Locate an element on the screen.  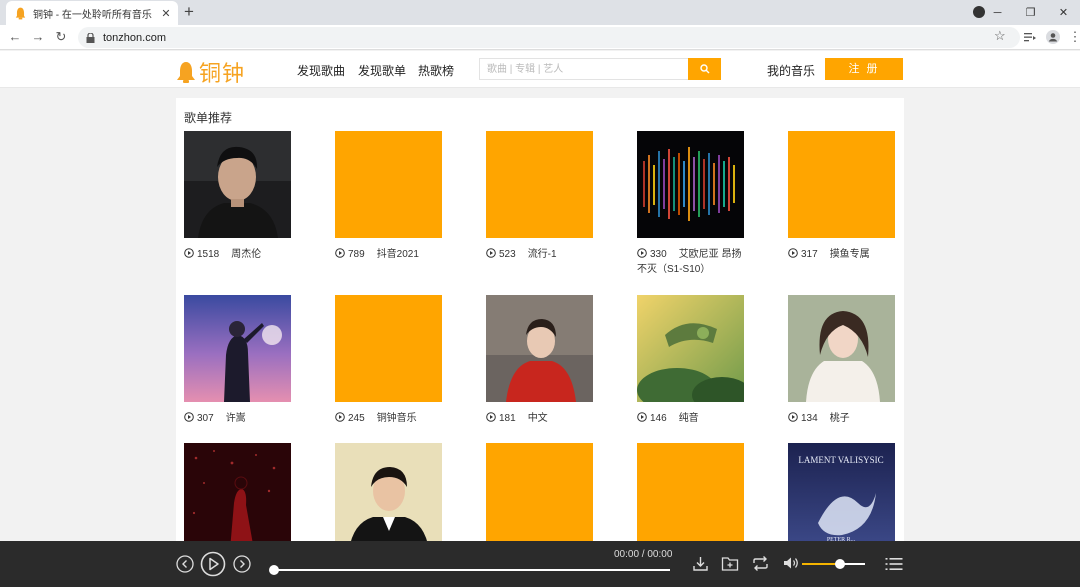
volume-icon is located at coordinates (791, 563).